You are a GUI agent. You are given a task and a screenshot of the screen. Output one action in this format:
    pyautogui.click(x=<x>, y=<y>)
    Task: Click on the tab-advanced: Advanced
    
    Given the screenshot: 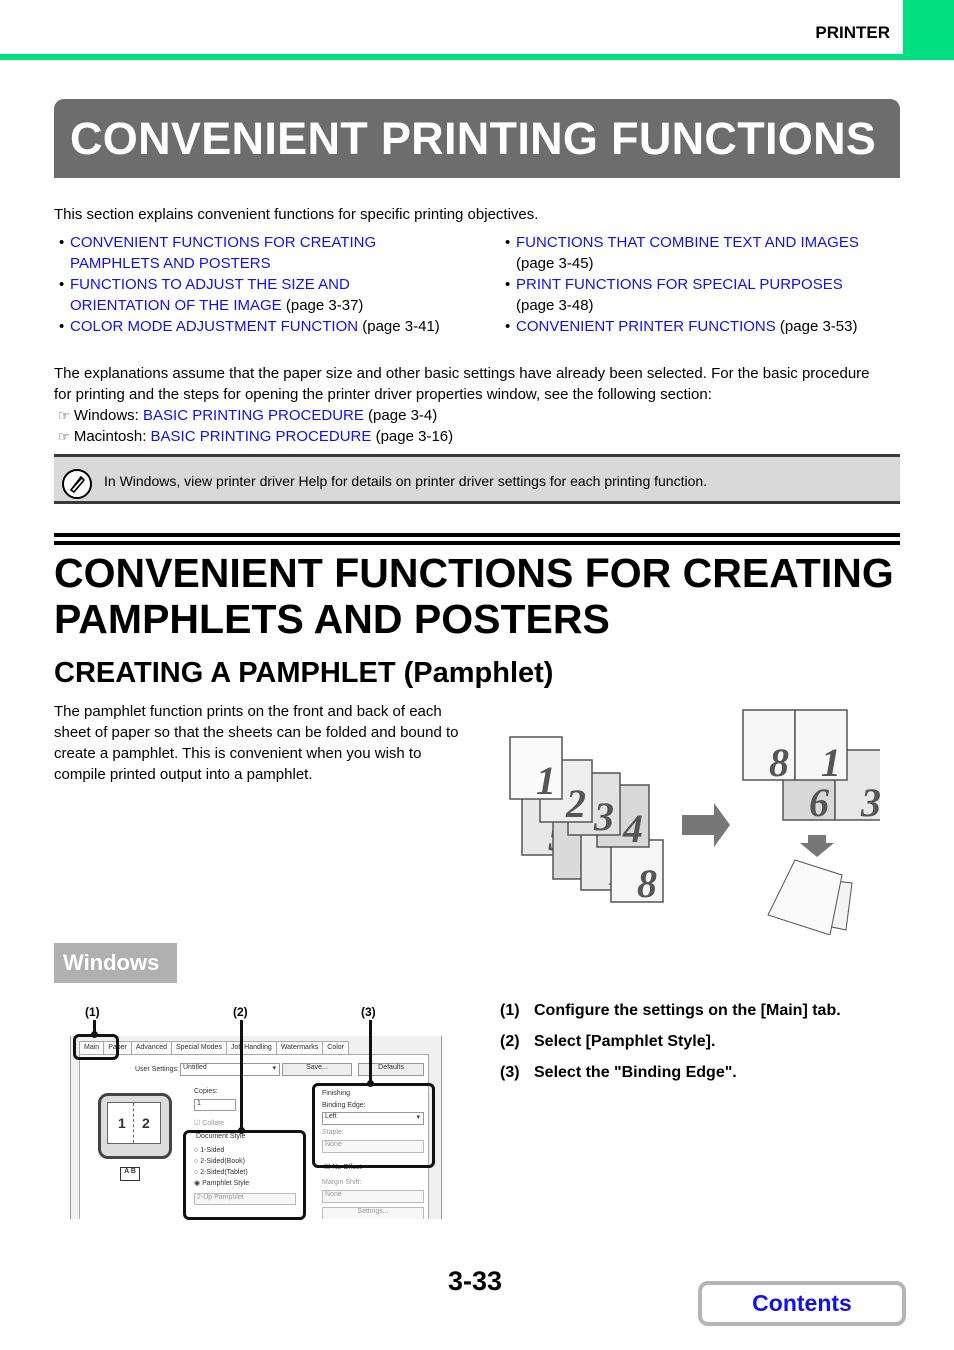 What is the action you would take?
    pyautogui.click(x=151, y=1048)
    